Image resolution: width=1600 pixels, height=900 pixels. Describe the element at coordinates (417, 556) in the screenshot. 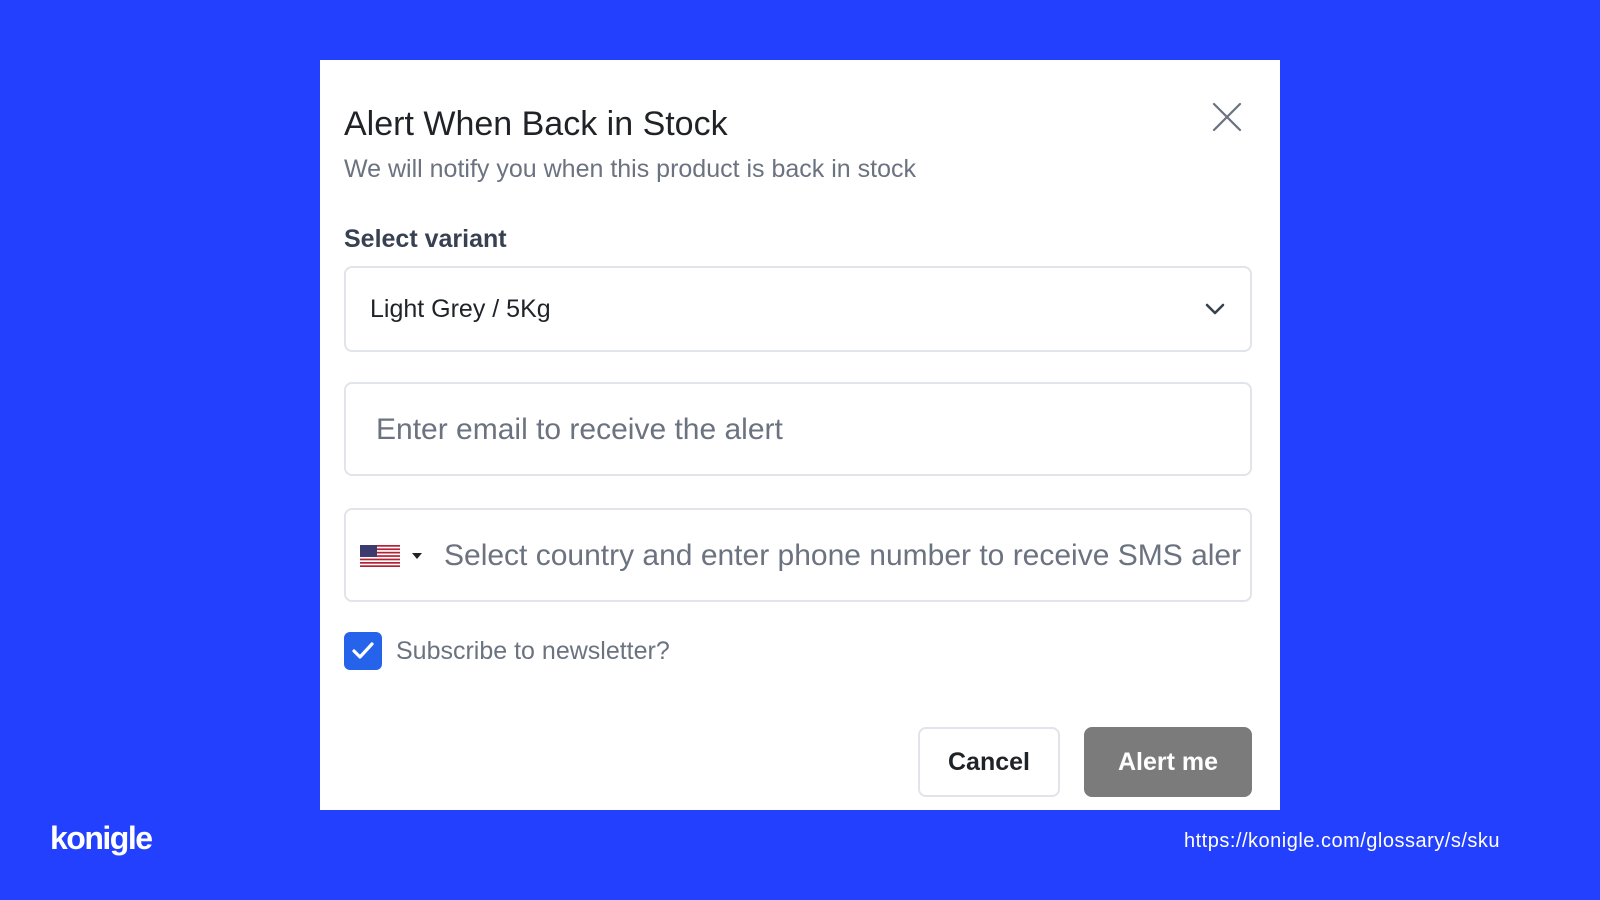

I see `country-dropdown-caret-icon` at that location.